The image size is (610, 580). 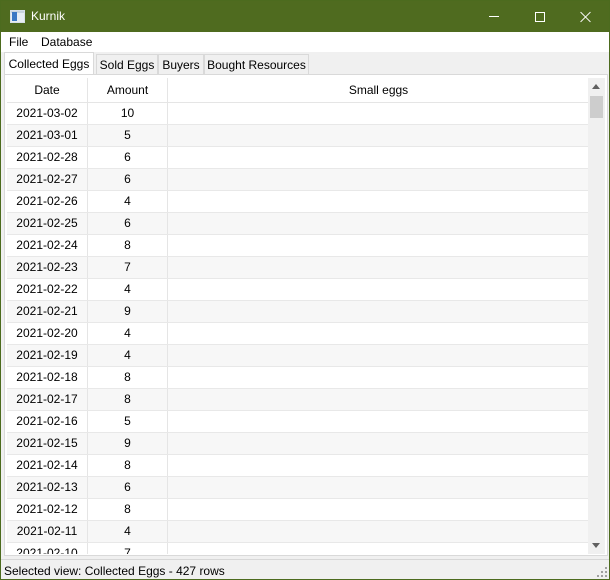 I want to click on cell-date: 2021-02-17, so click(x=47, y=399).